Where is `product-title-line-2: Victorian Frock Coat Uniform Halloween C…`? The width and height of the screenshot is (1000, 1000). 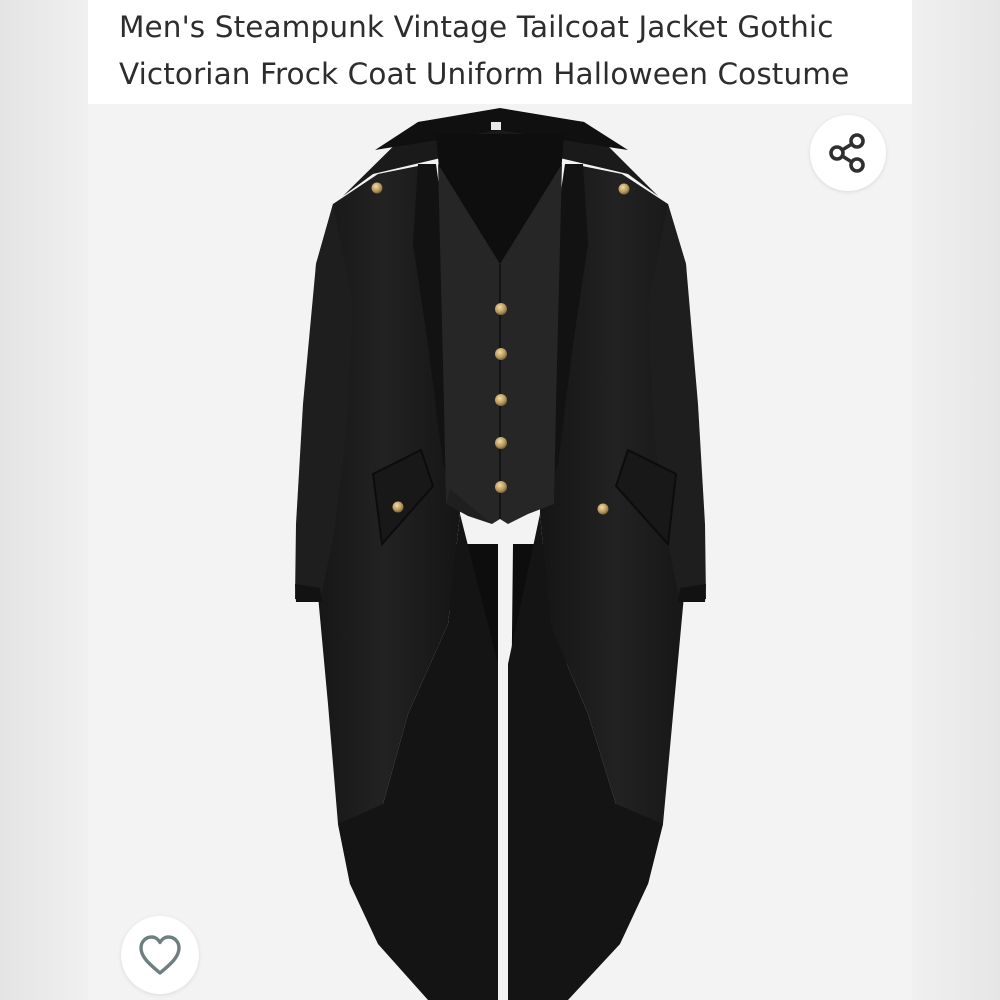 product-title-line-2: Victorian Frock Coat Uniform Halloween C… is located at coordinates (484, 74).